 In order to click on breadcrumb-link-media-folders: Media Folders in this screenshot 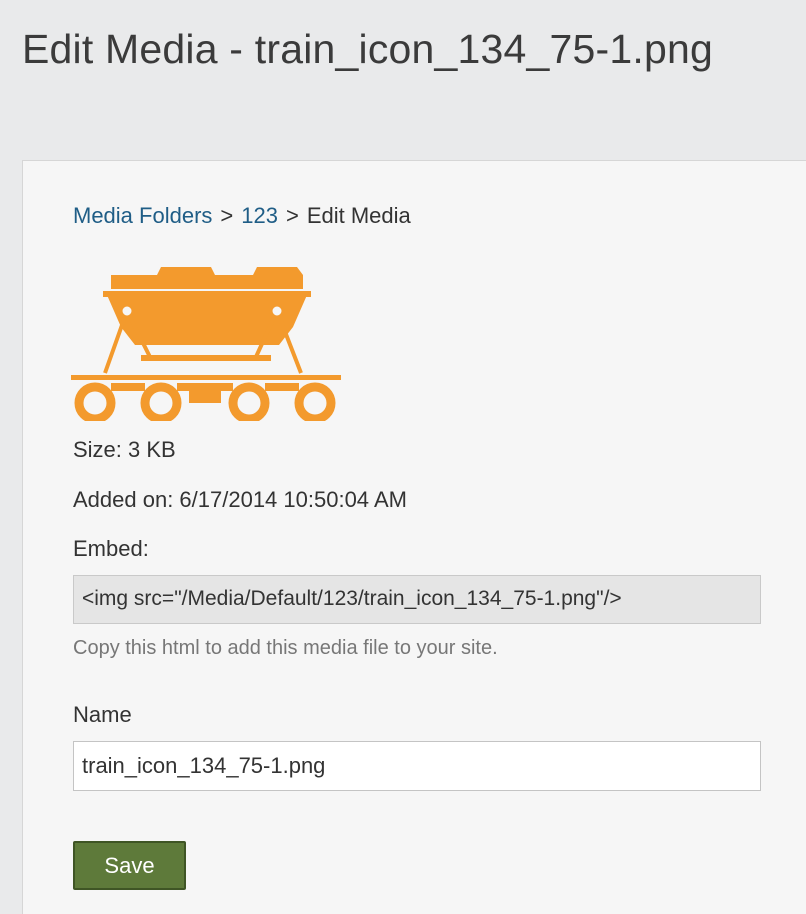, I will do `click(142, 215)`.